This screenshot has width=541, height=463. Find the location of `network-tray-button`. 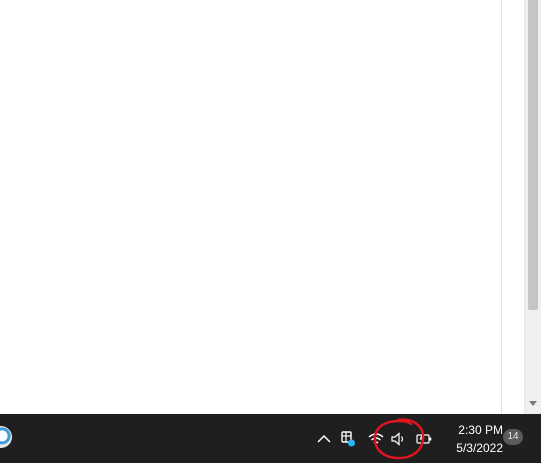

network-tray-button is located at coordinates (376, 439).